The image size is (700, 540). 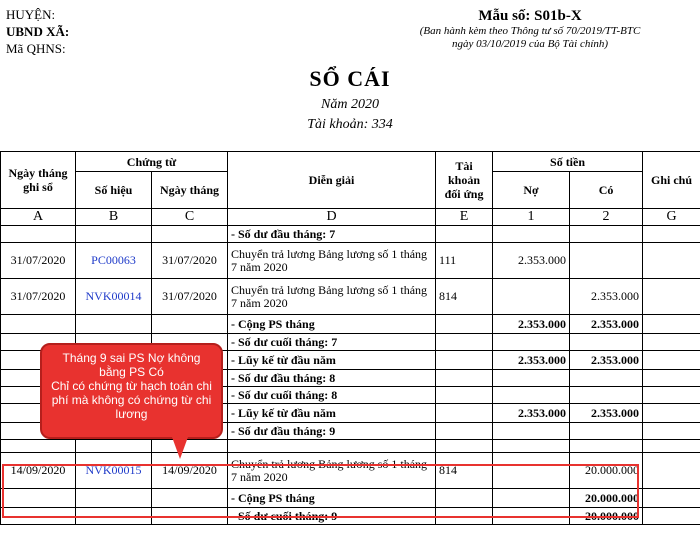 What do you see at coordinates (131, 365) in the screenshot?
I see `callout-line-1: Tháng 9 sai PS Nợ không bằng PS Có` at bounding box center [131, 365].